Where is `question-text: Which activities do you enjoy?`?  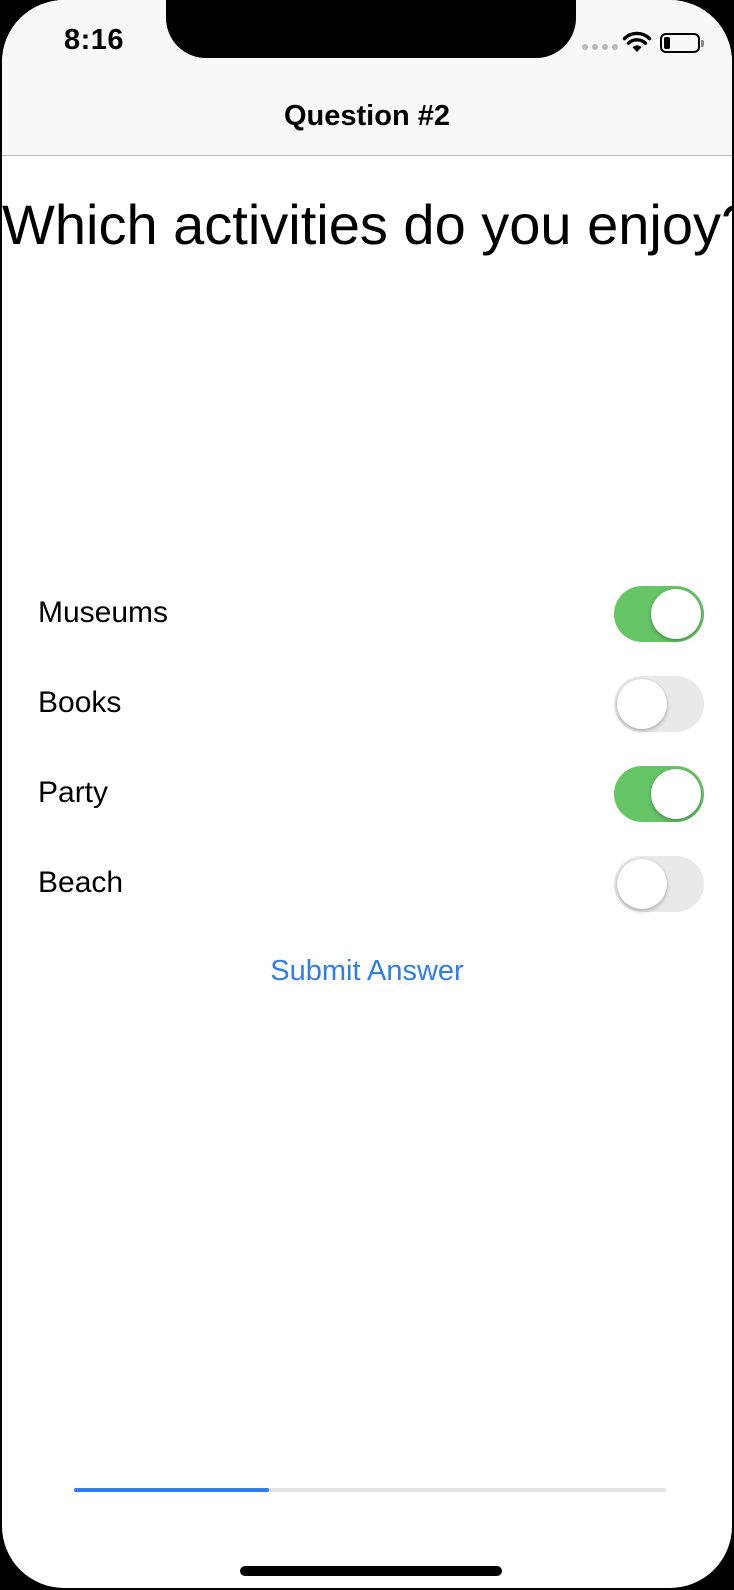
question-text: Which activities do you enjoy? is located at coordinates (367, 224).